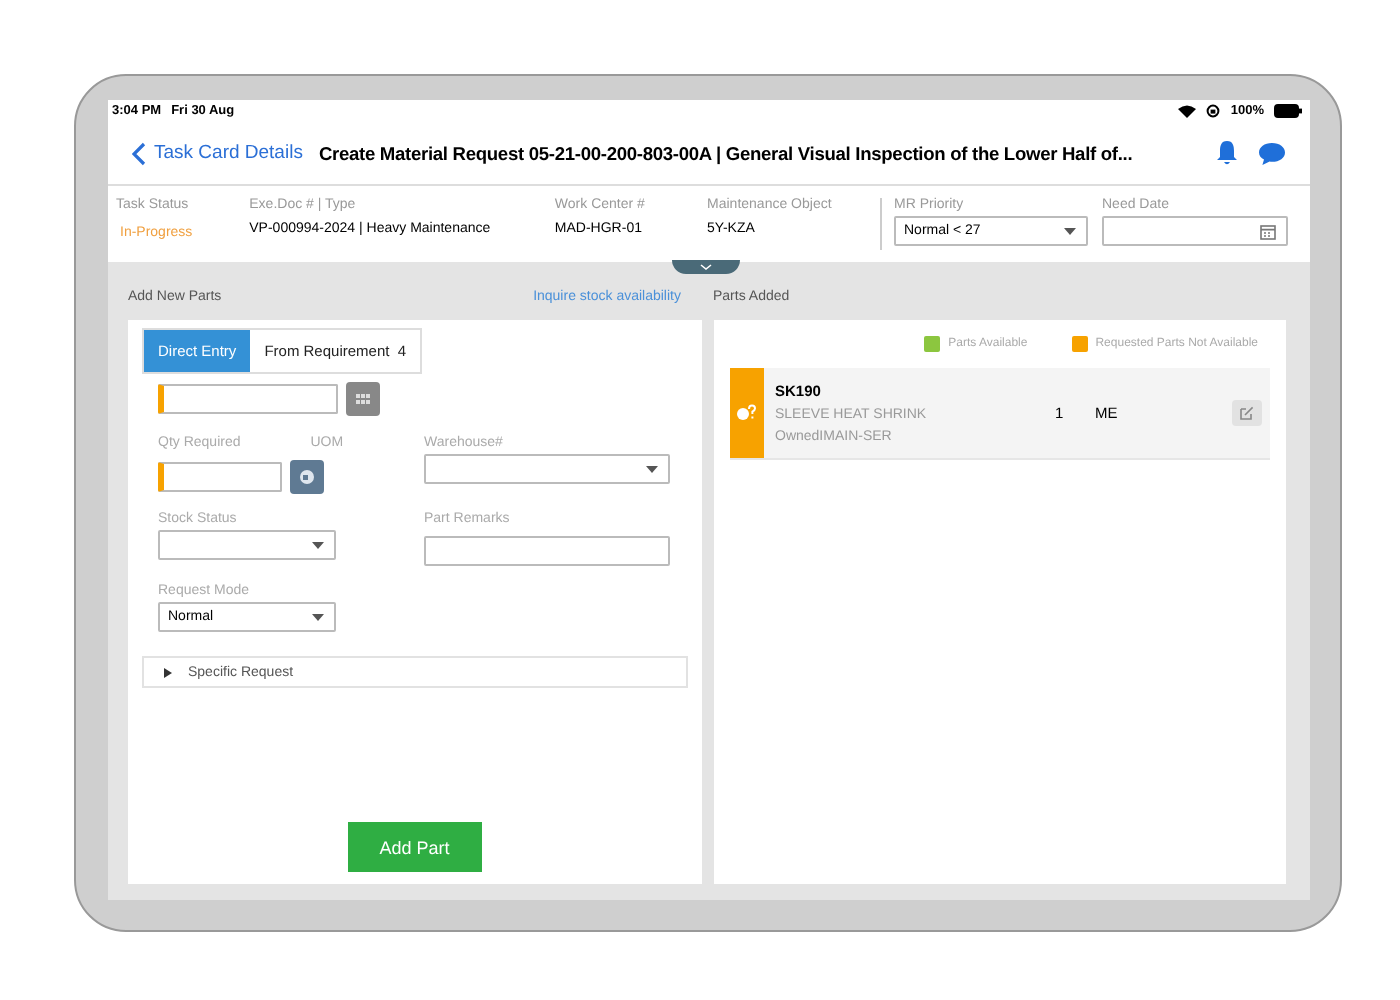 This screenshot has width=1400, height=1000. Describe the element at coordinates (1272, 153) in the screenshot. I see `chat-bubble-icon` at that location.